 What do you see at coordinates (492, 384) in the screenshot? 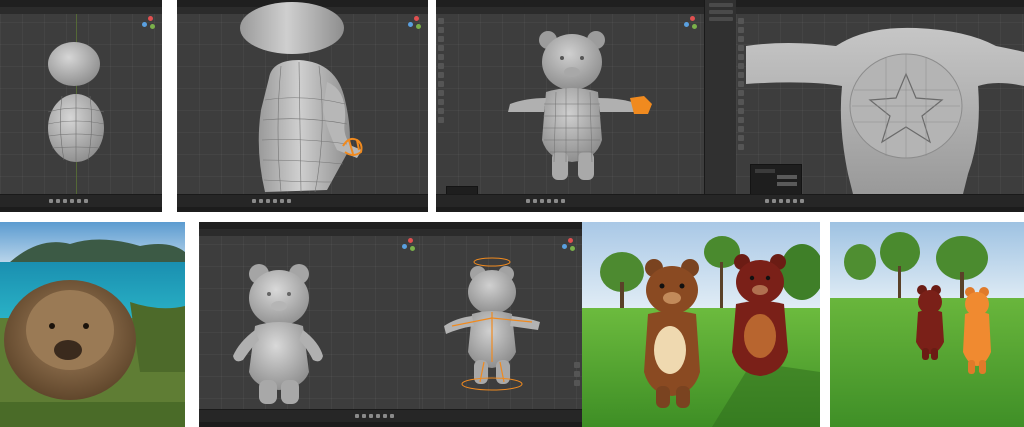
I see `root-control-ring` at bounding box center [492, 384].